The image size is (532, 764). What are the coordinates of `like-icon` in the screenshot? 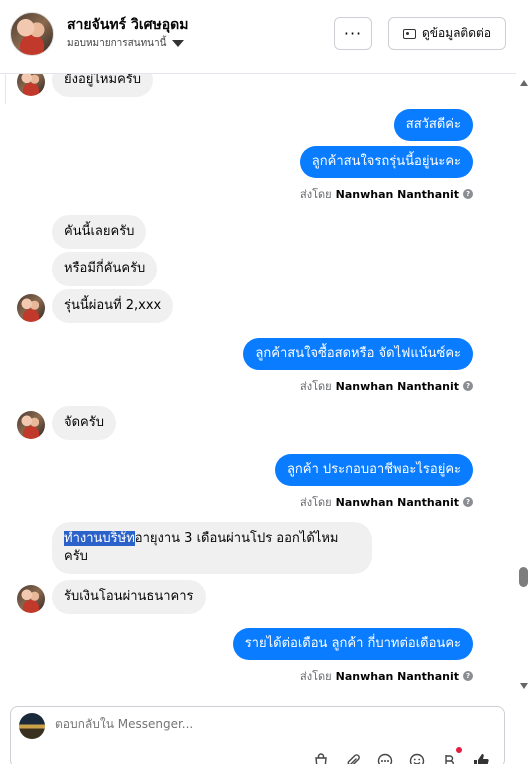 It's located at (481, 757).